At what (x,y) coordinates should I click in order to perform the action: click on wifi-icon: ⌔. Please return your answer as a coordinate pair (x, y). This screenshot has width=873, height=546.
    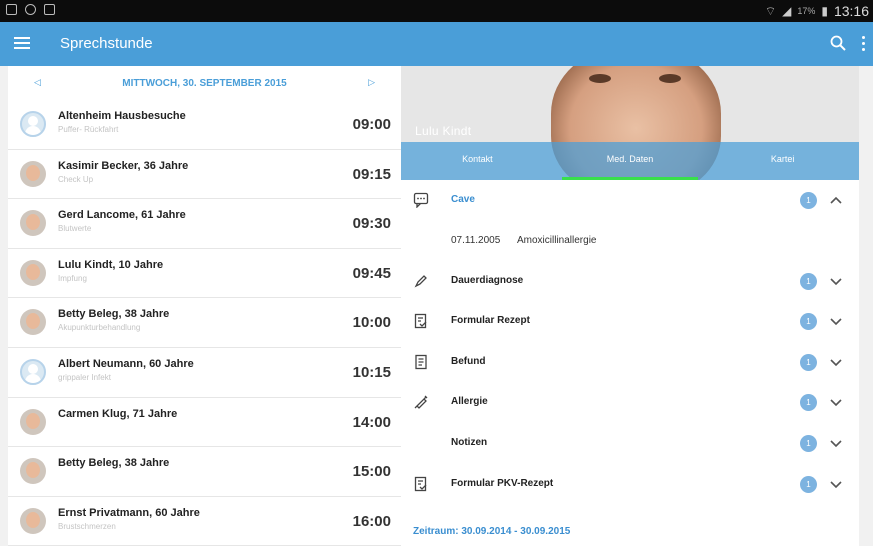
    Looking at the image, I should click on (770, 10).